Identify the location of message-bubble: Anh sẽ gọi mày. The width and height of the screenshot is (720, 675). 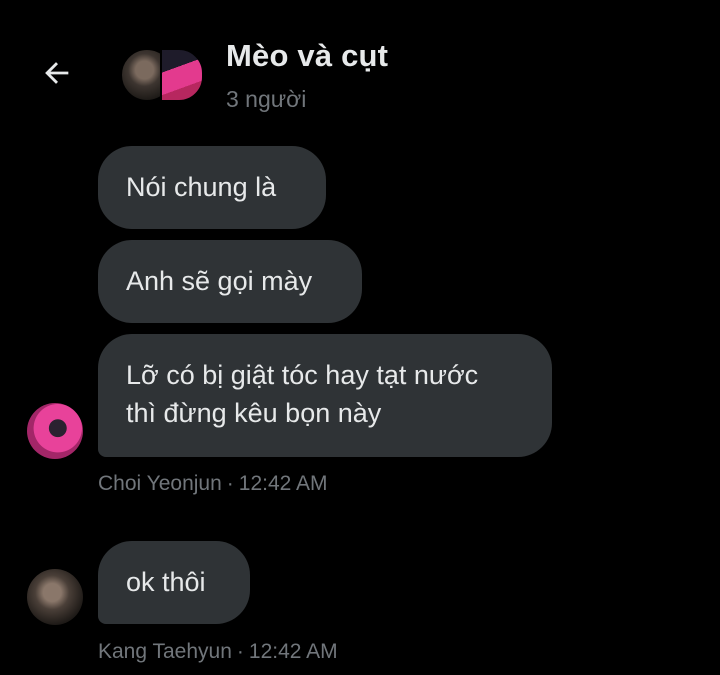
(230, 281).